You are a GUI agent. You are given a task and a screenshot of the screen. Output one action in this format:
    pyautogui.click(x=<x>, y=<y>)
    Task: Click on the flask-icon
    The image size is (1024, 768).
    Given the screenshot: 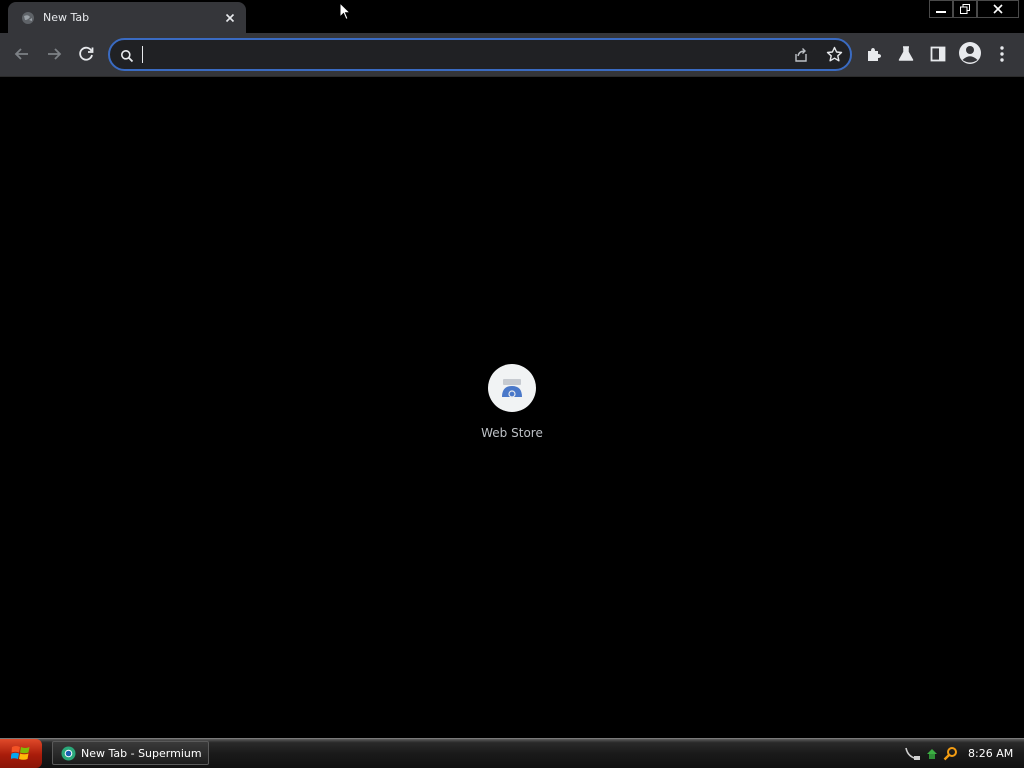 What is the action you would take?
    pyautogui.click(x=906, y=54)
    